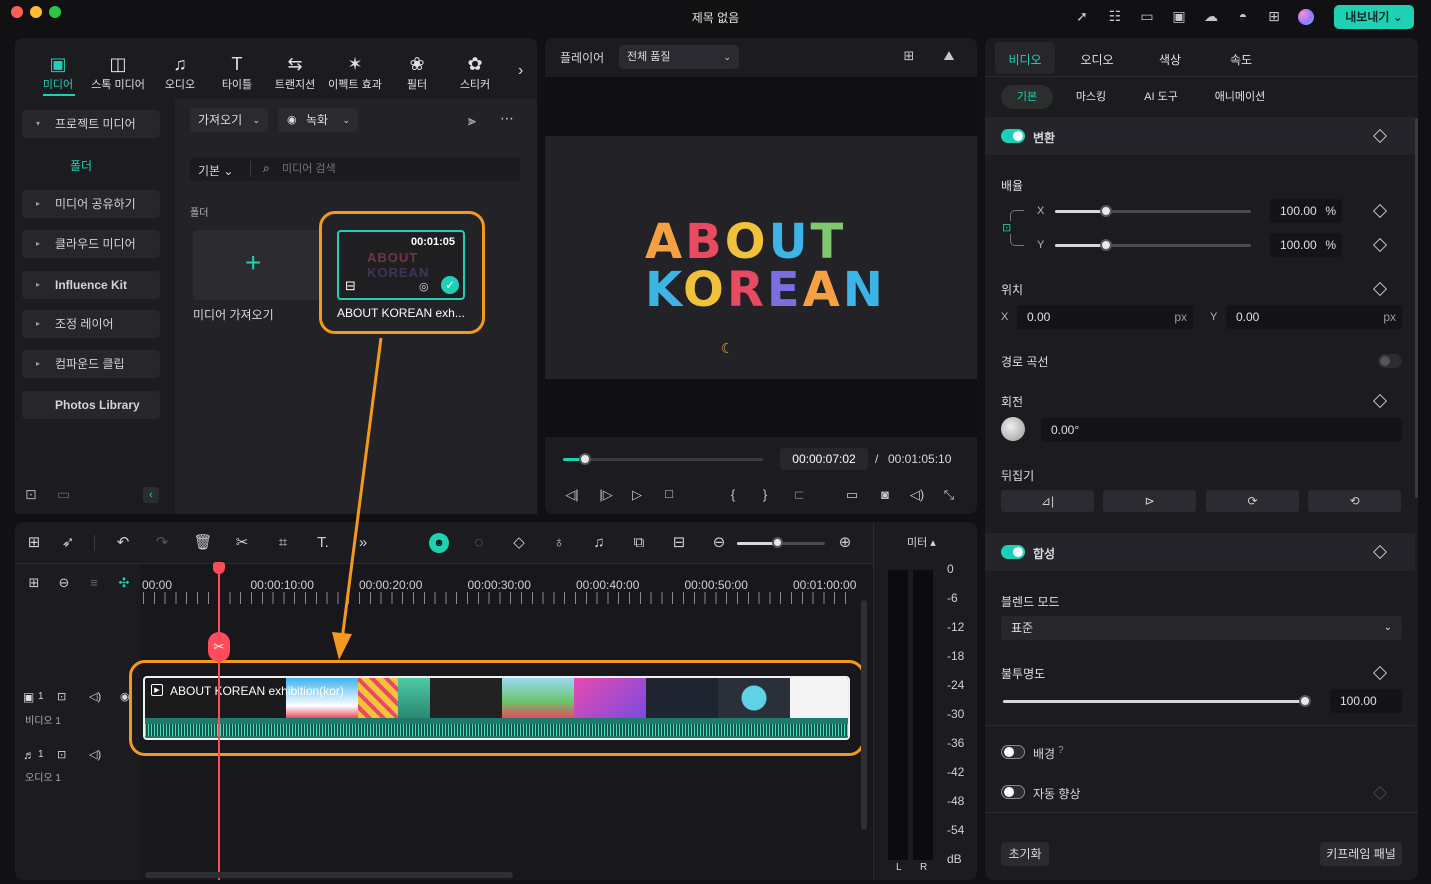 Image resolution: width=1431 pixels, height=884 pixels. Describe the element at coordinates (357, 498) in the screenshot. I see `guide-arrow` at that location.